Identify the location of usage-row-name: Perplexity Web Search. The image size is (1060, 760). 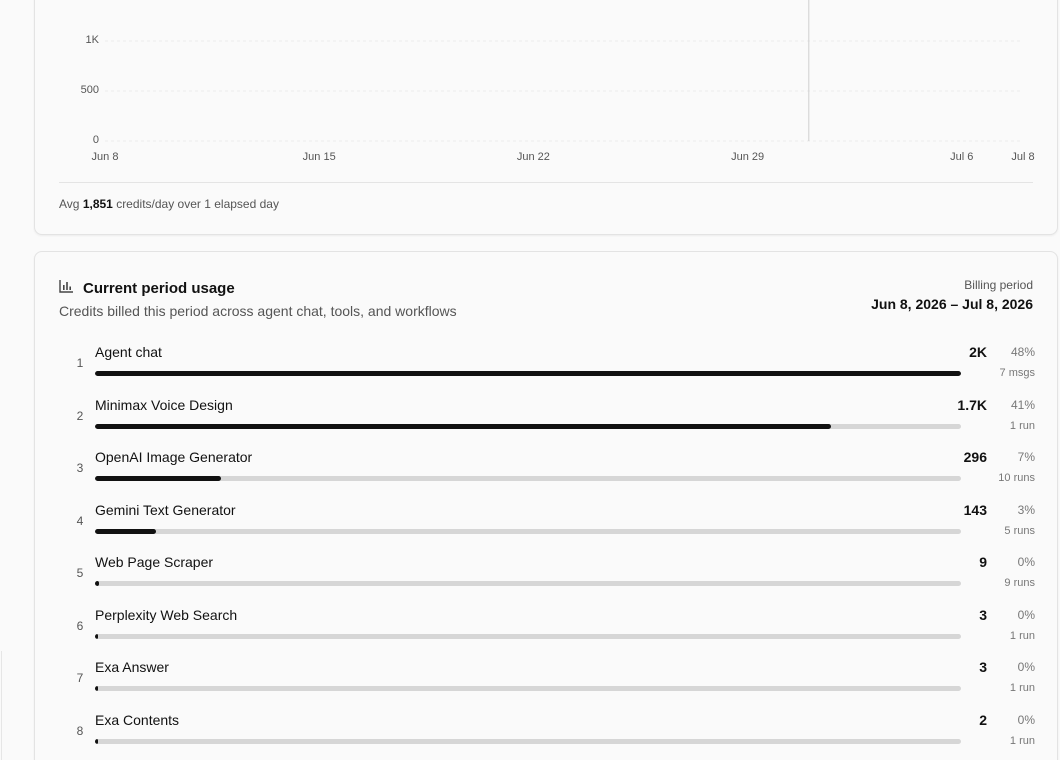
(166, 614).